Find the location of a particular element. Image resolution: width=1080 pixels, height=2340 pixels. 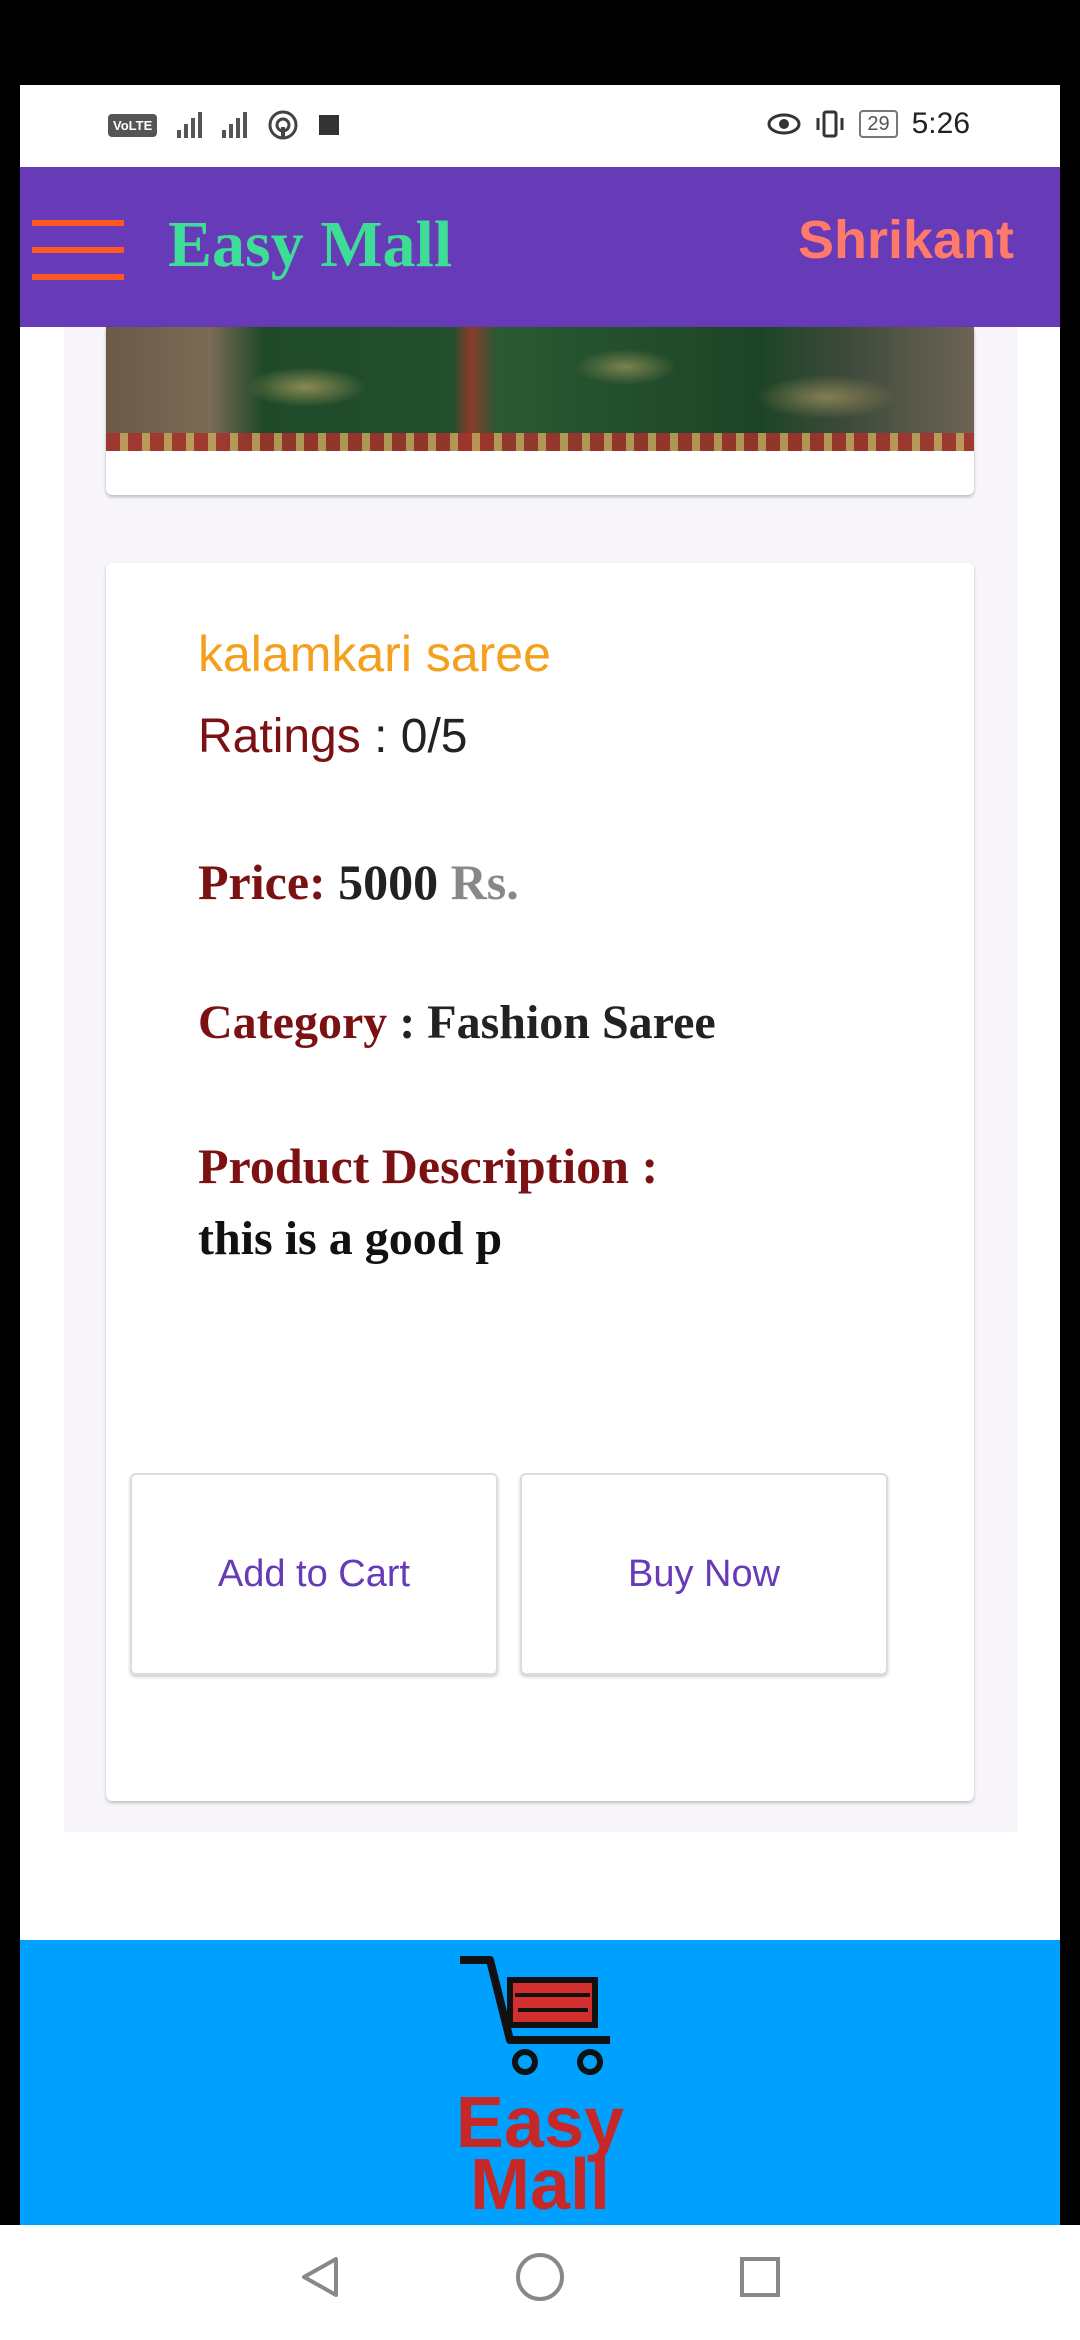

ratings-value: 0/5 is located at coordinates (434, 736).